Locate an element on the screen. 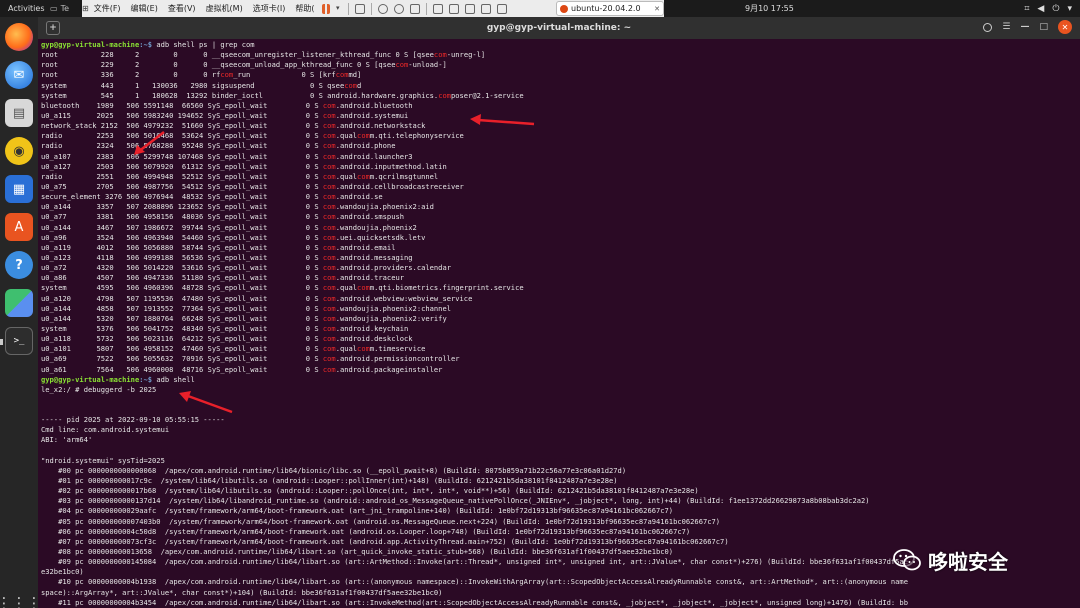  hamburger-menu-icon: ☰ is located at coordinates (1006, 27).